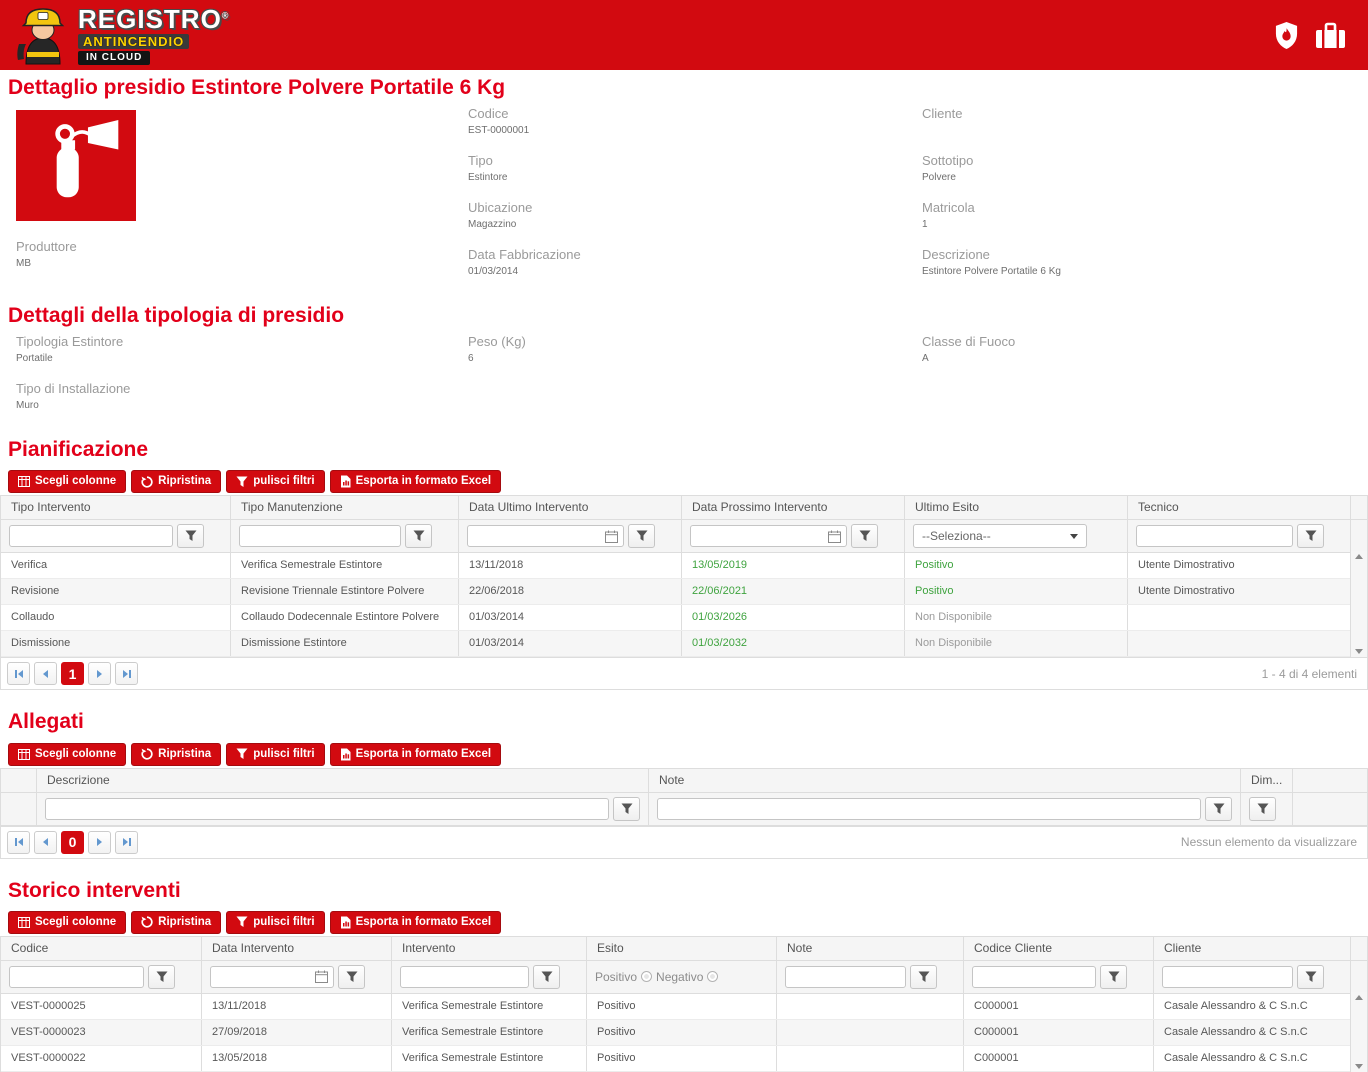 The height and width of the screenshot is (1072, 1368). What do you see at coordinates (1015, 592) in the screenshot?
I see `cell-ultimo-esito: Positivo` at bounding box center [1015, 592].